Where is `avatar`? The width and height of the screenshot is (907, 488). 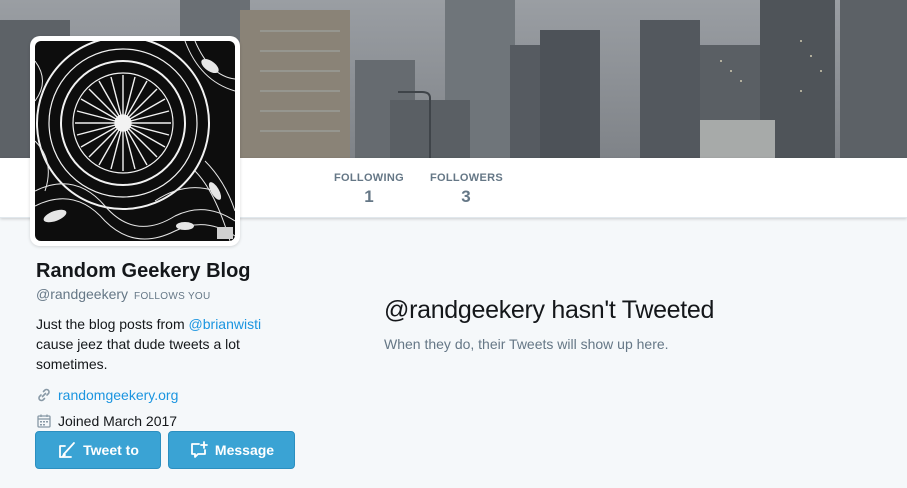 avatar is located at coordinates (135, 141).